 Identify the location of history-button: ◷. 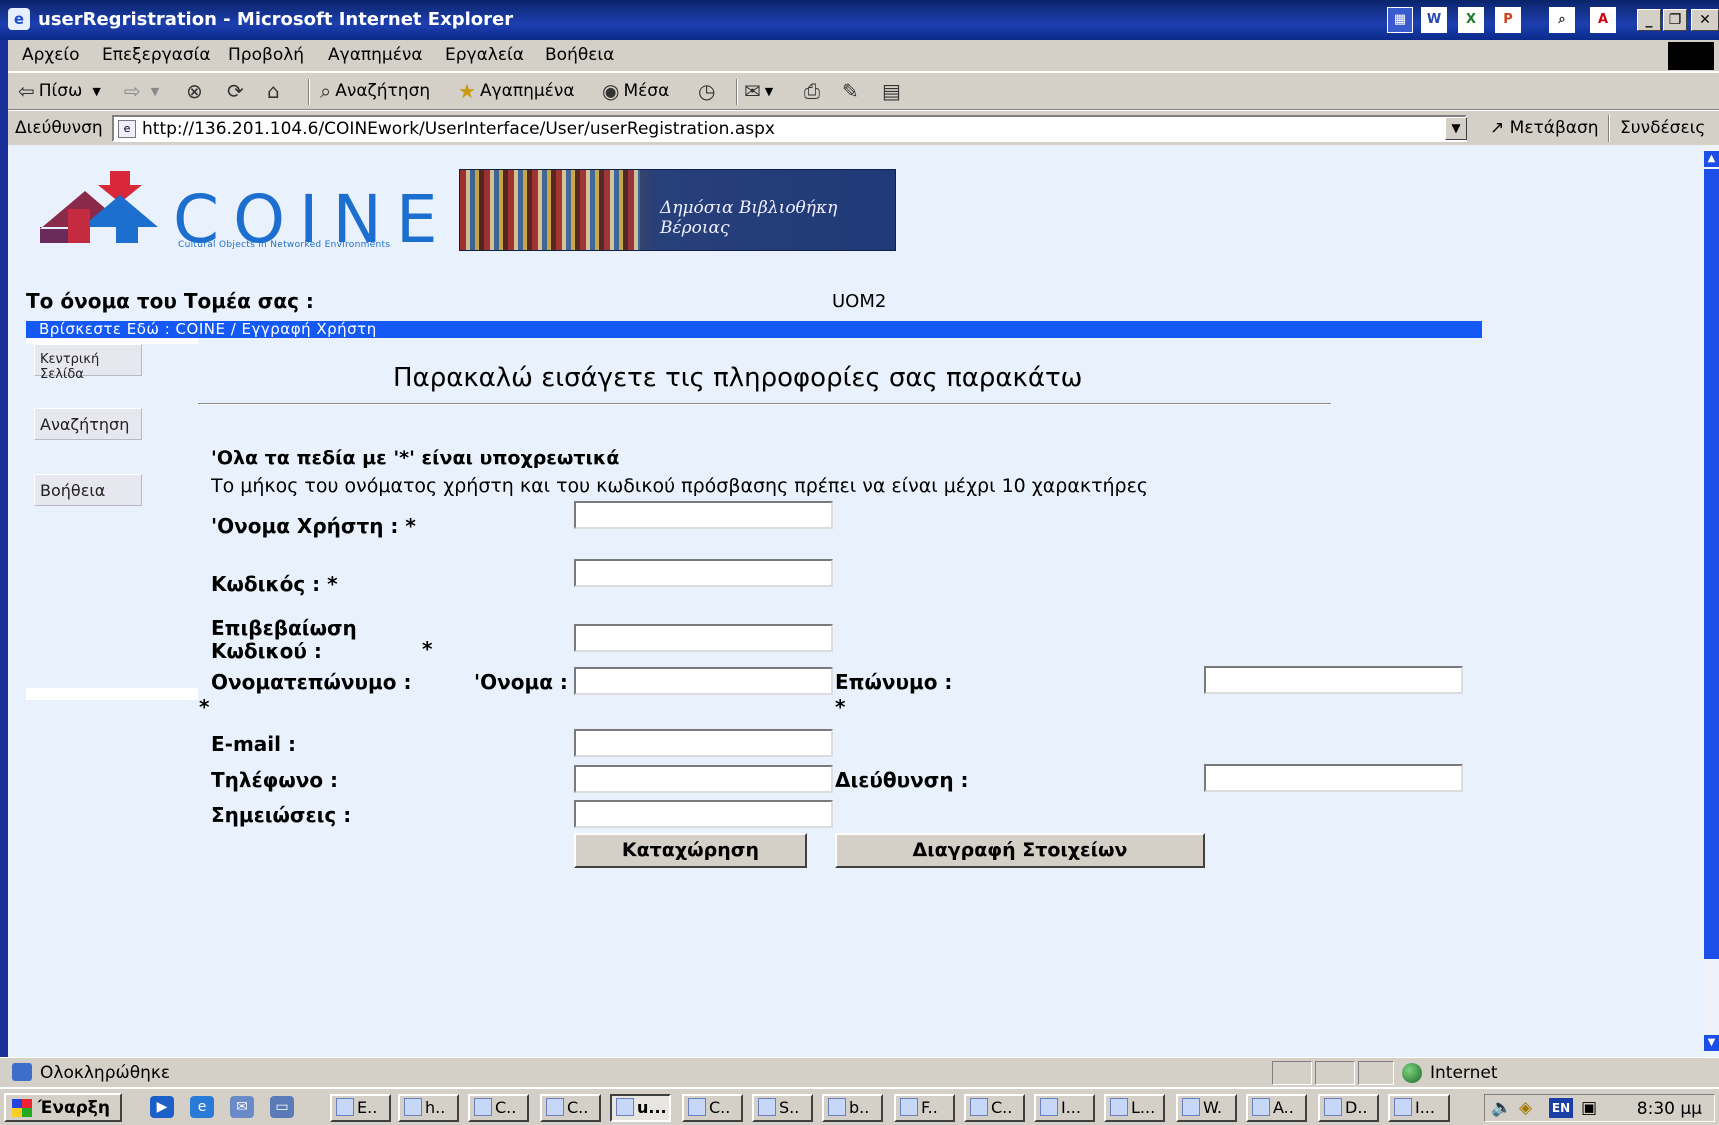
(706, 91).